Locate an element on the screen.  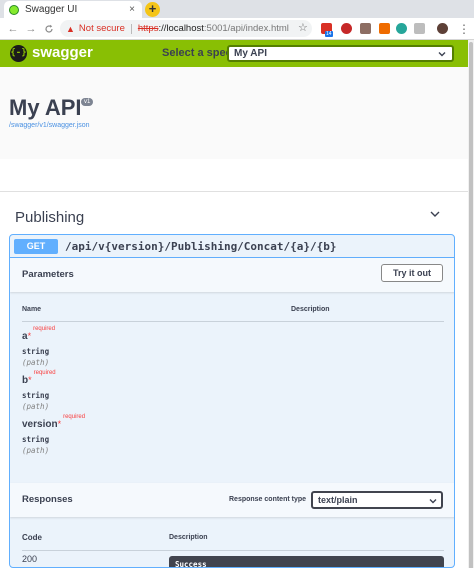
swagger-brand: swagger is located at coordinates (62, 52).